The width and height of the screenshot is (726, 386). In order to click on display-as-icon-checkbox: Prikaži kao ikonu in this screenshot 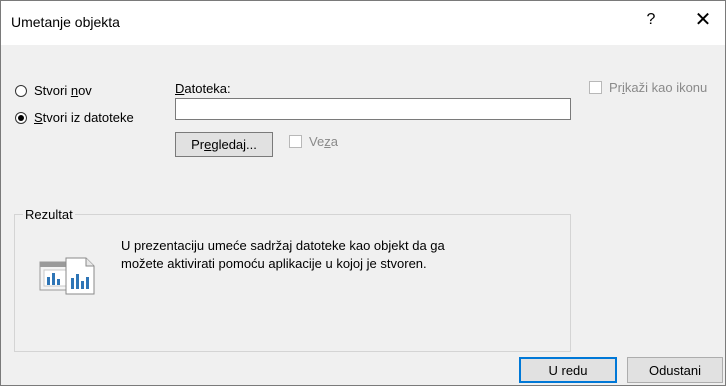, I will do `click(648, 87)`.